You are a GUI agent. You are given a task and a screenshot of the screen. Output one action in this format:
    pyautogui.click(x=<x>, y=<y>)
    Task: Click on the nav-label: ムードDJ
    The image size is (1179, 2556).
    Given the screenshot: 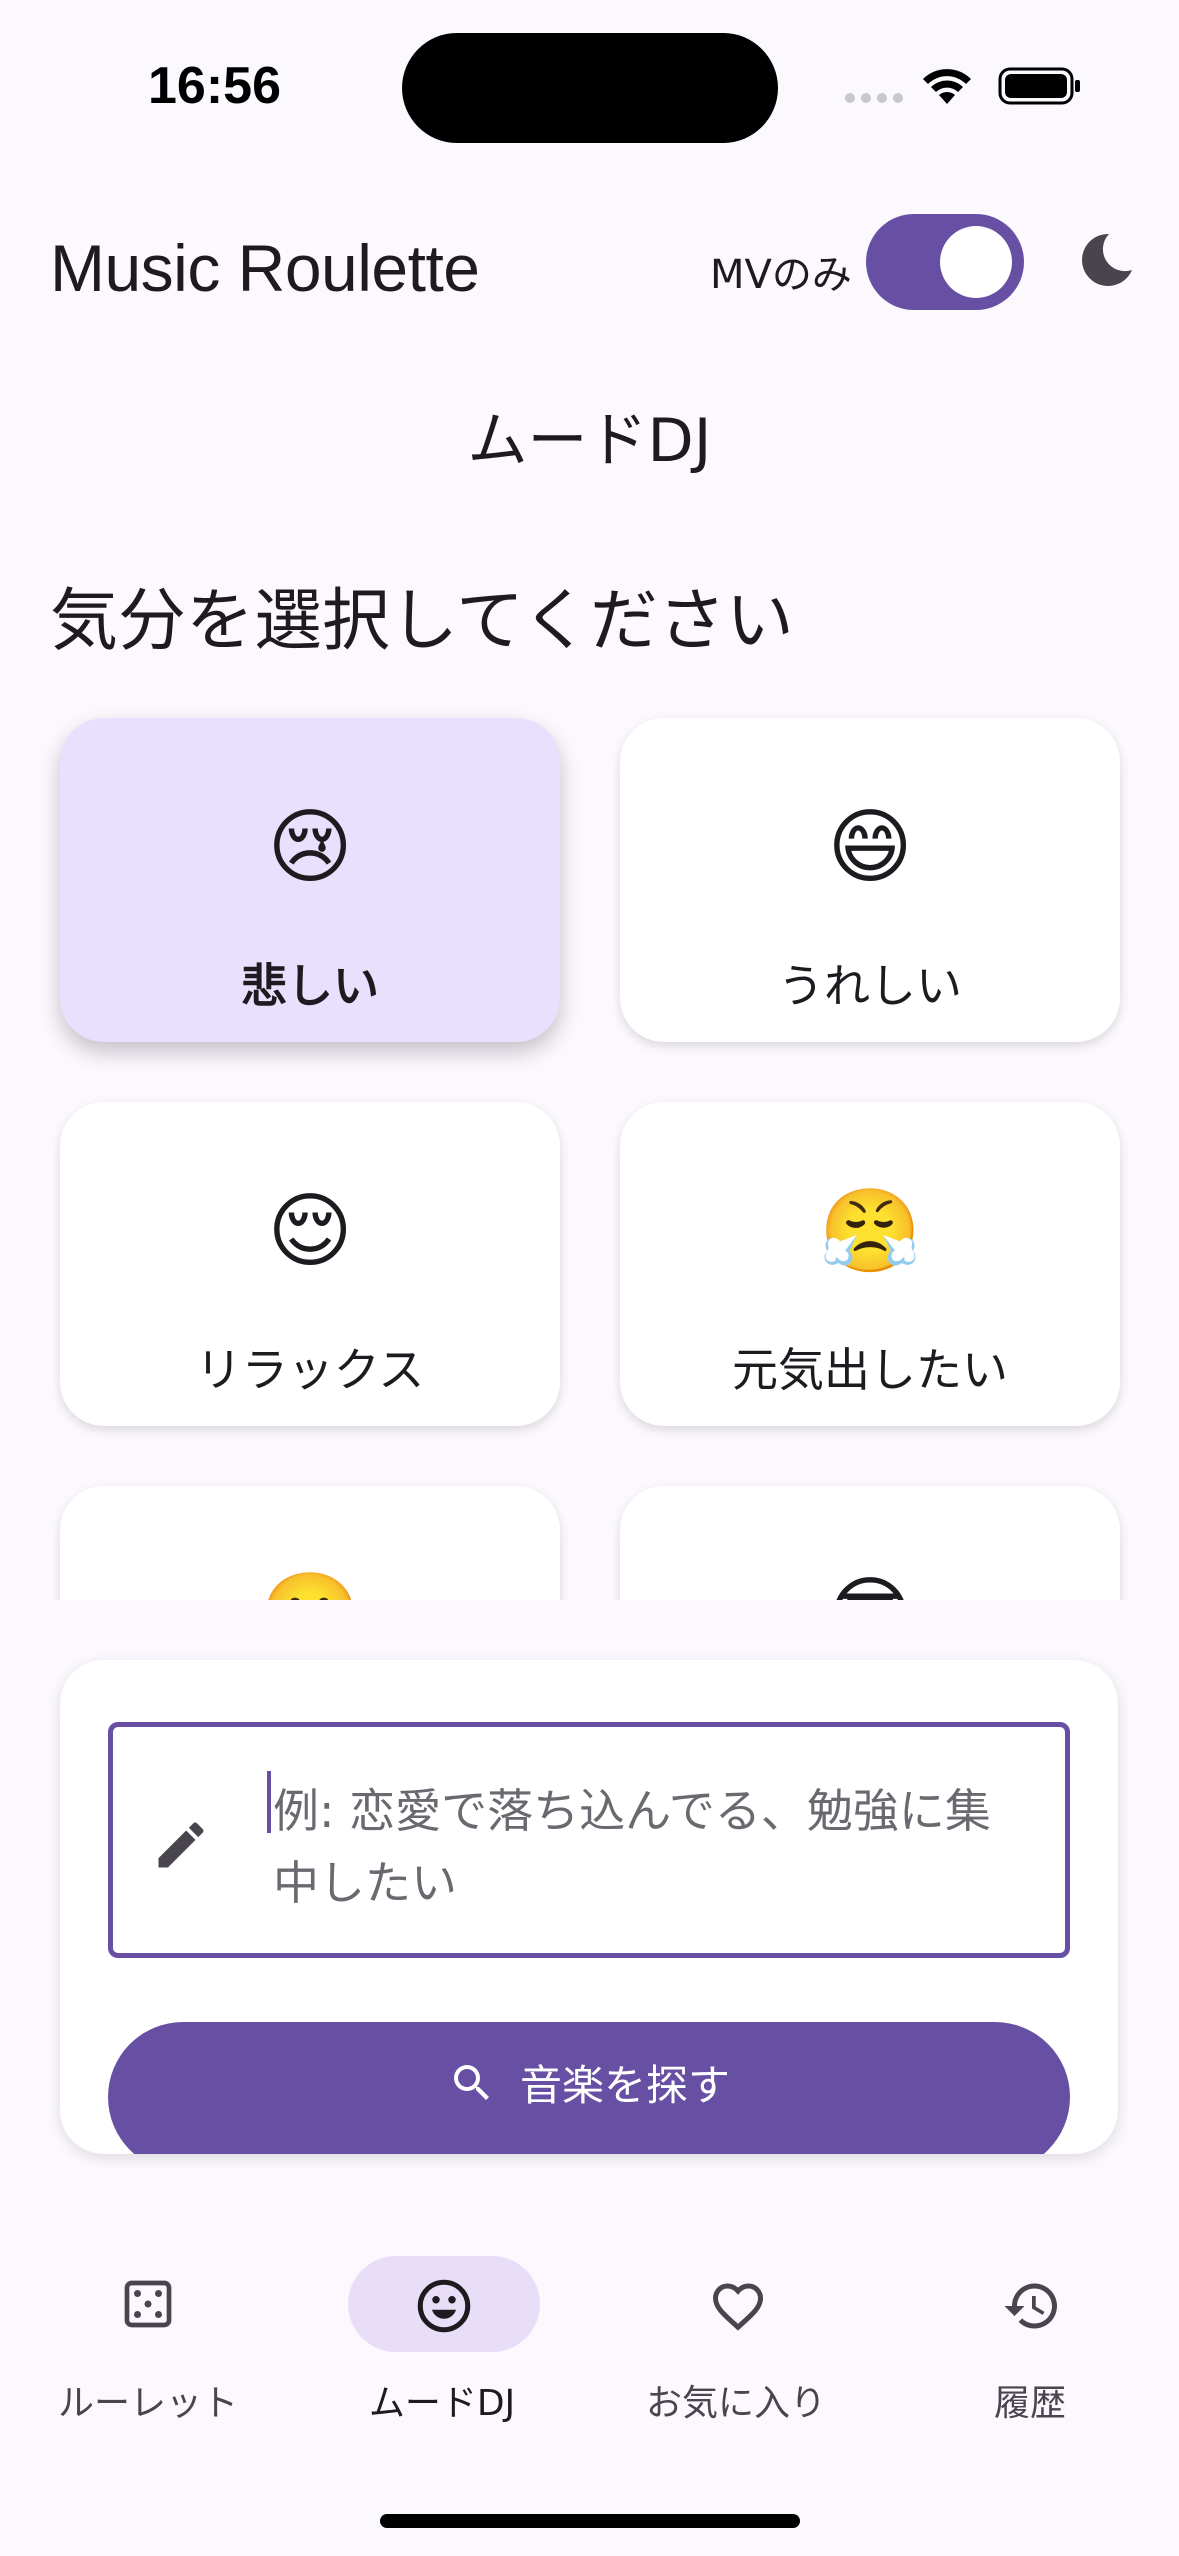 What is the action you would take?
    pyautogui.click(x=442, y=2403)
    